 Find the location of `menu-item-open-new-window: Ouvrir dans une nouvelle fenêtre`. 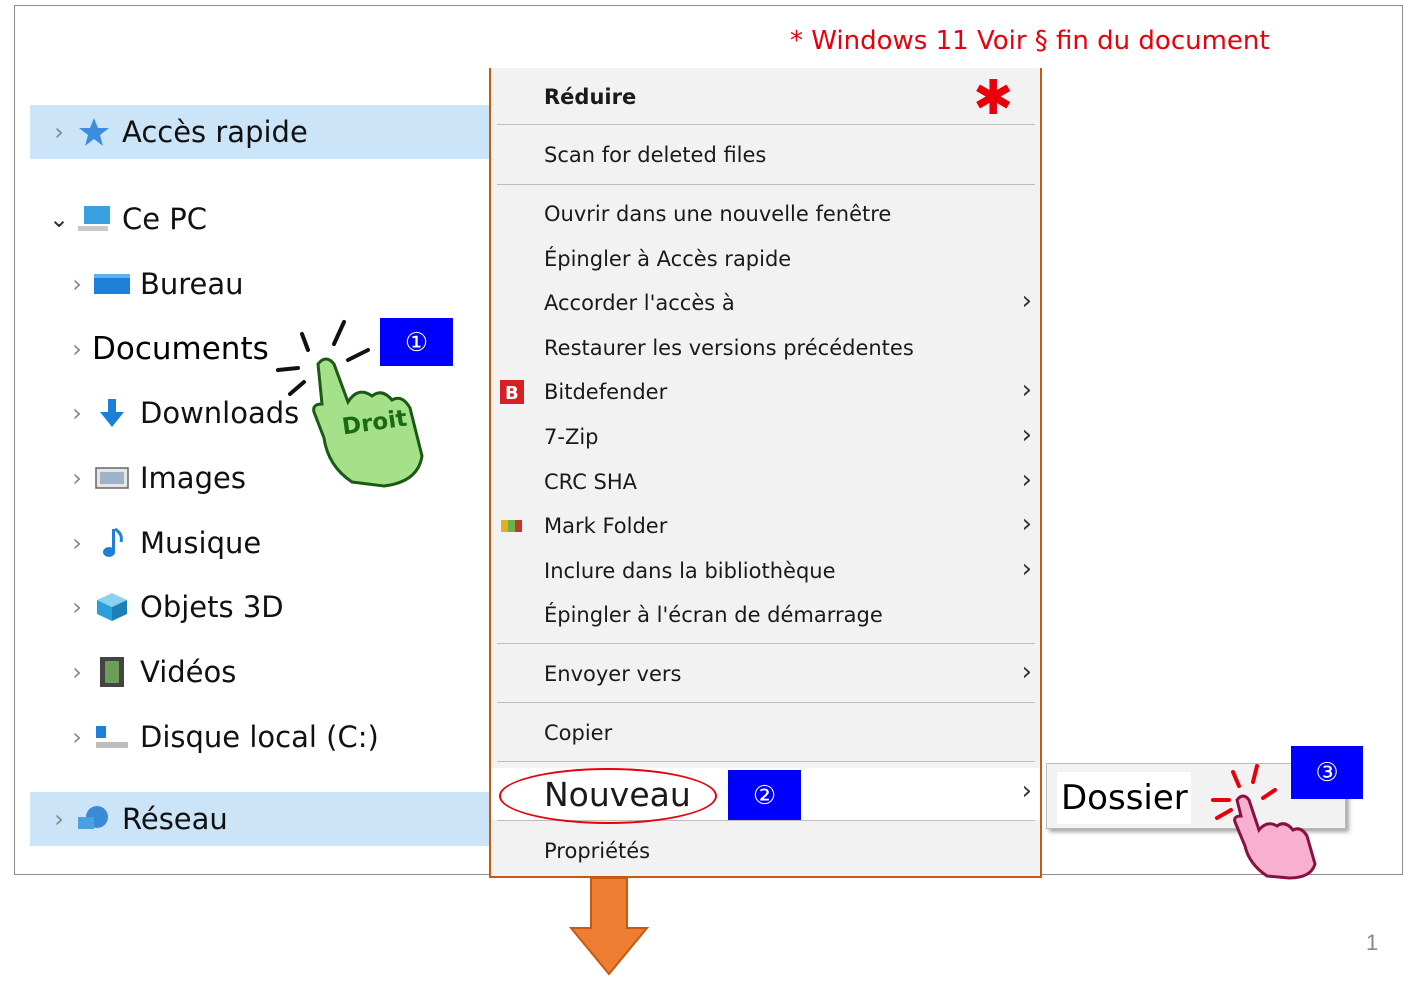

menu-item-open-new-window: Ouvrir dans une nouvelle fenêtre is located at coordinates (765, 214).